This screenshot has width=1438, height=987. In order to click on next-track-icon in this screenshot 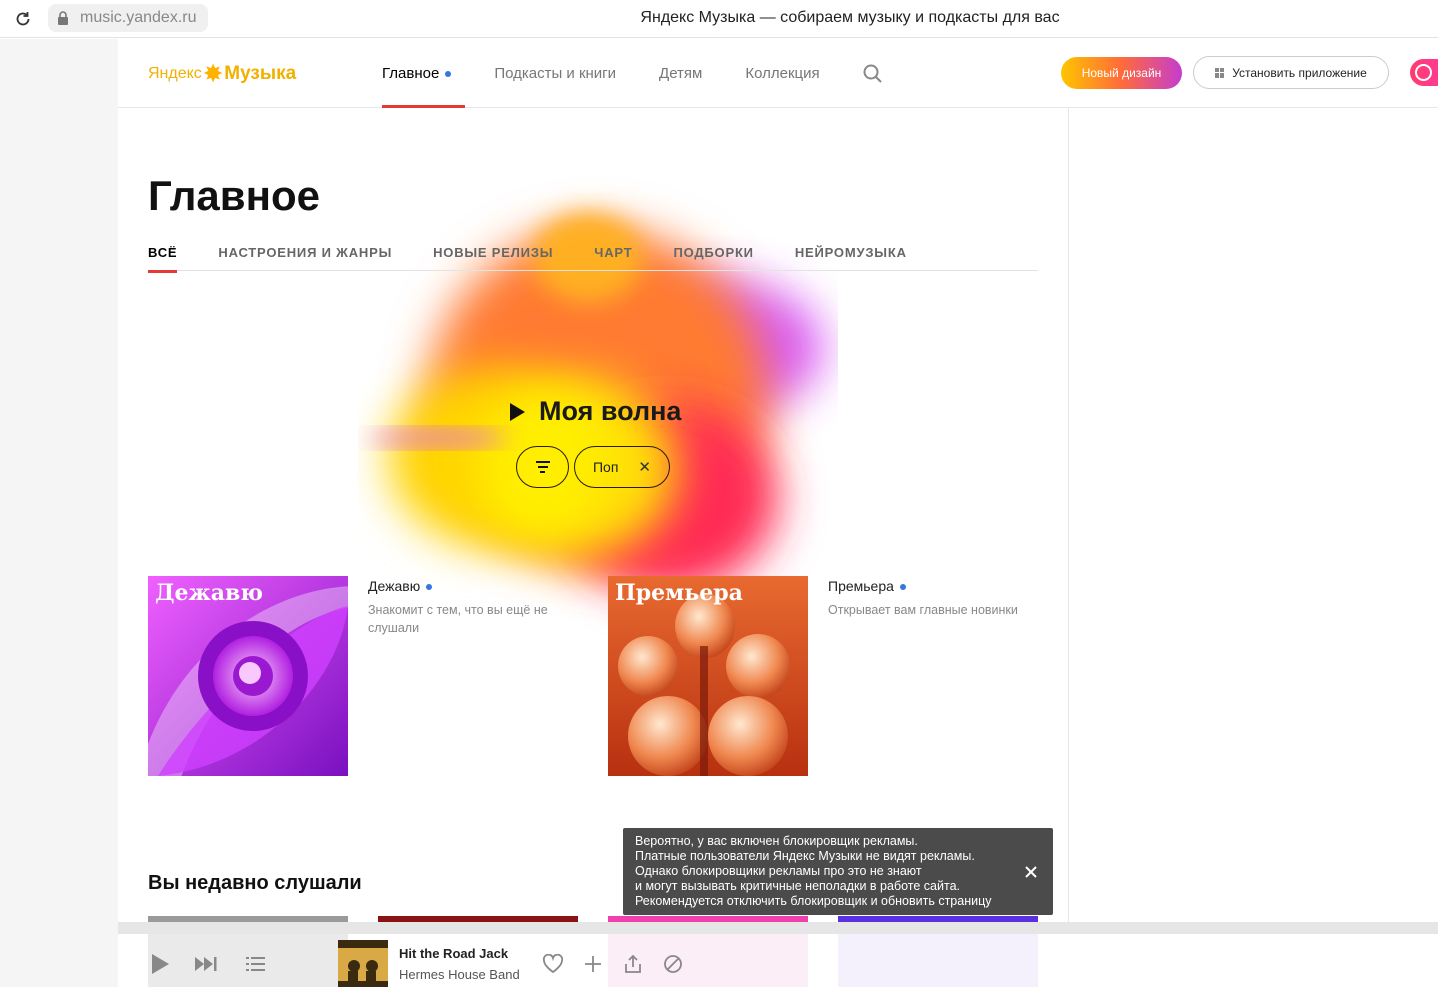, I will do `click(206, 964)`.